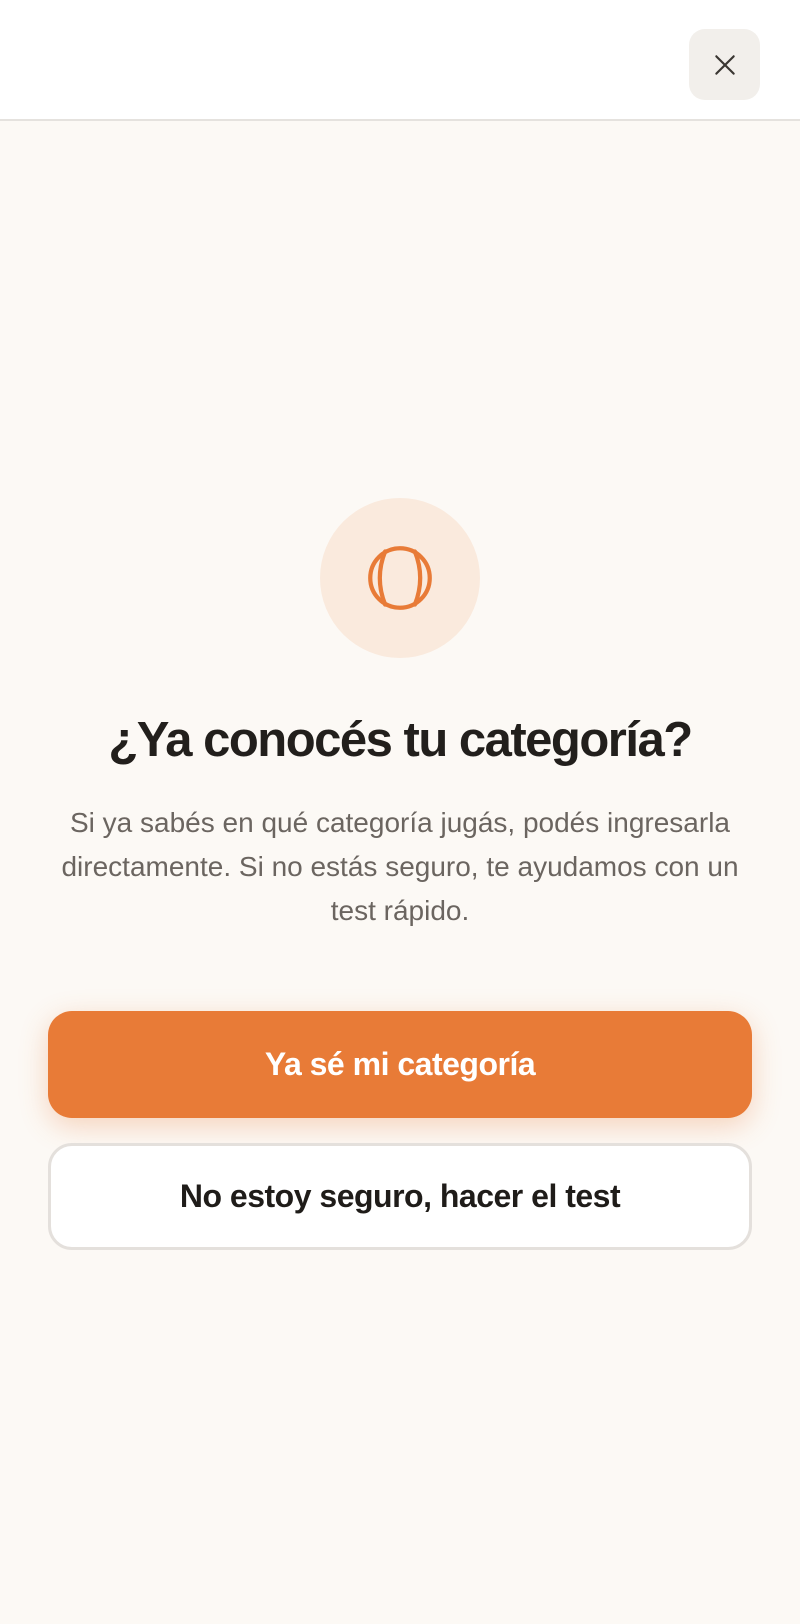 The height and width of the screenshot is (1624, 800). I want to click on tennis-ball-icon, so click(400, 578).